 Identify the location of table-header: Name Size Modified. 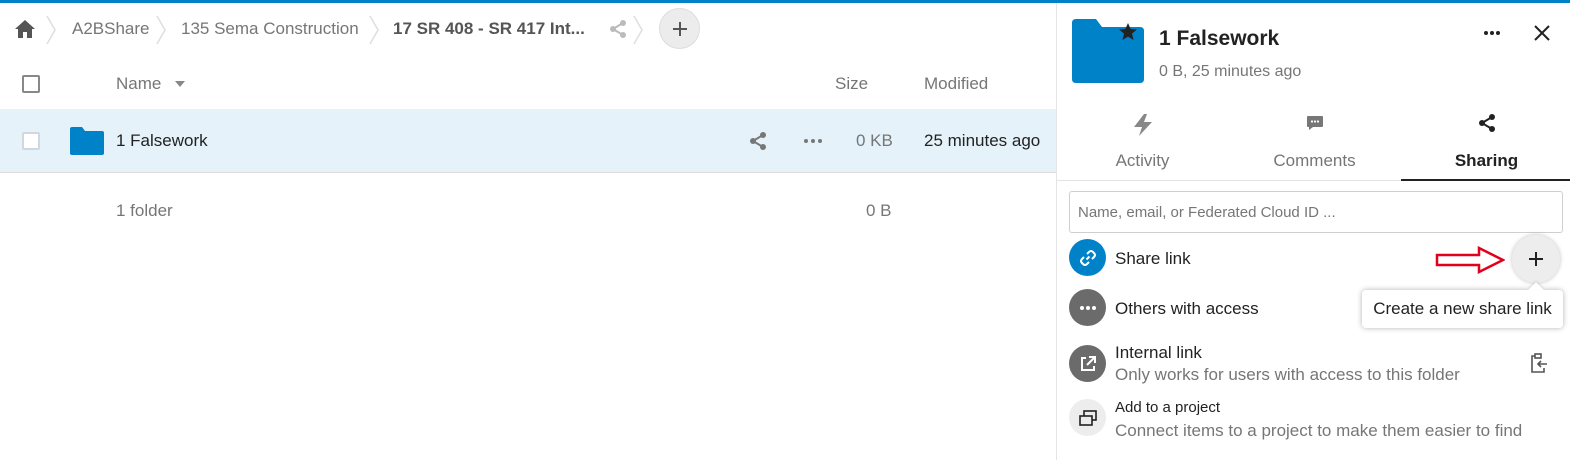
(528, 84).